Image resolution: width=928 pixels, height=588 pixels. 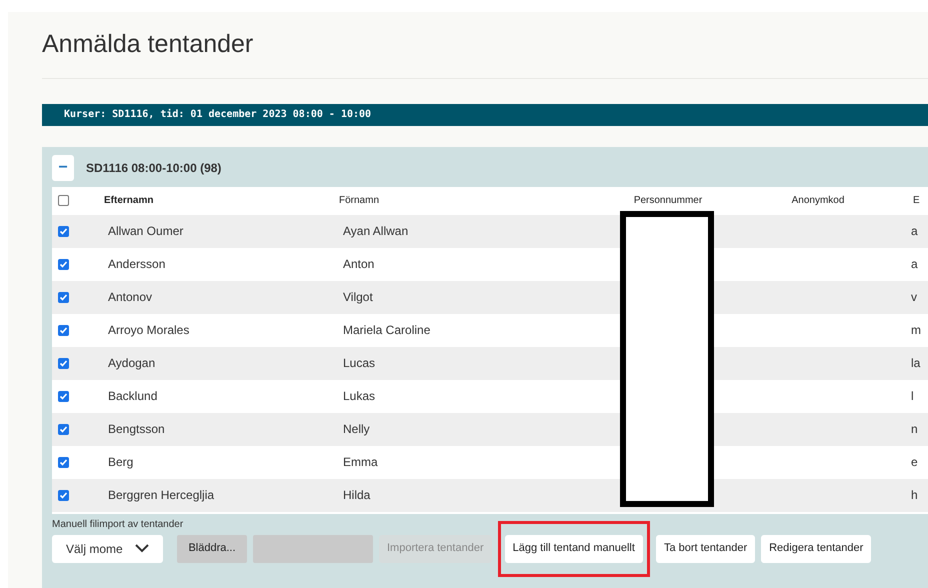 I want to click on chevron-down-icon, so click(x=142, y=548).